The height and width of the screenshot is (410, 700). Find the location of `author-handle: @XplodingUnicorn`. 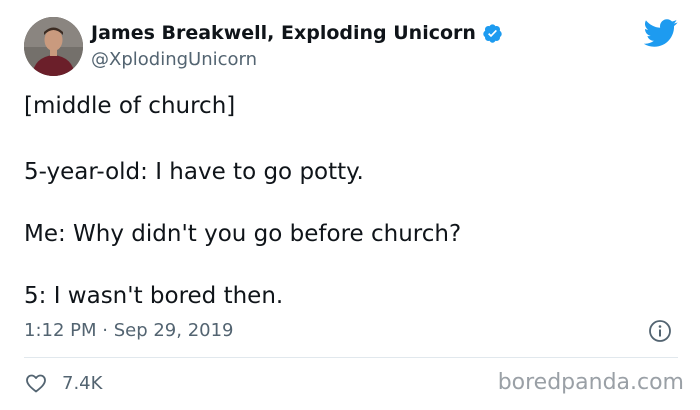

author-handle: @XplodingUnicorn is located at coordinates (174, 59).